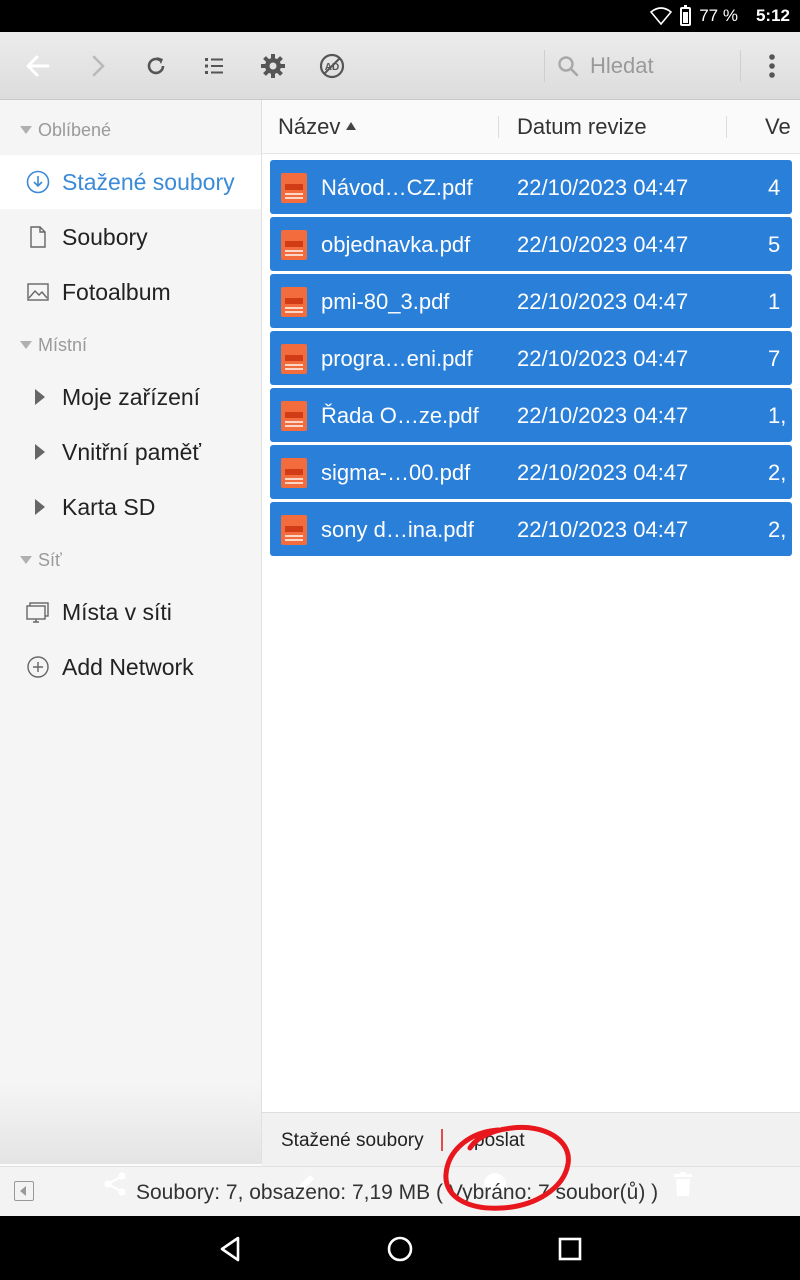 The height and width of the screenshot is (1280, 800). I want to click on search-input: Hledat, so click(646, 66).